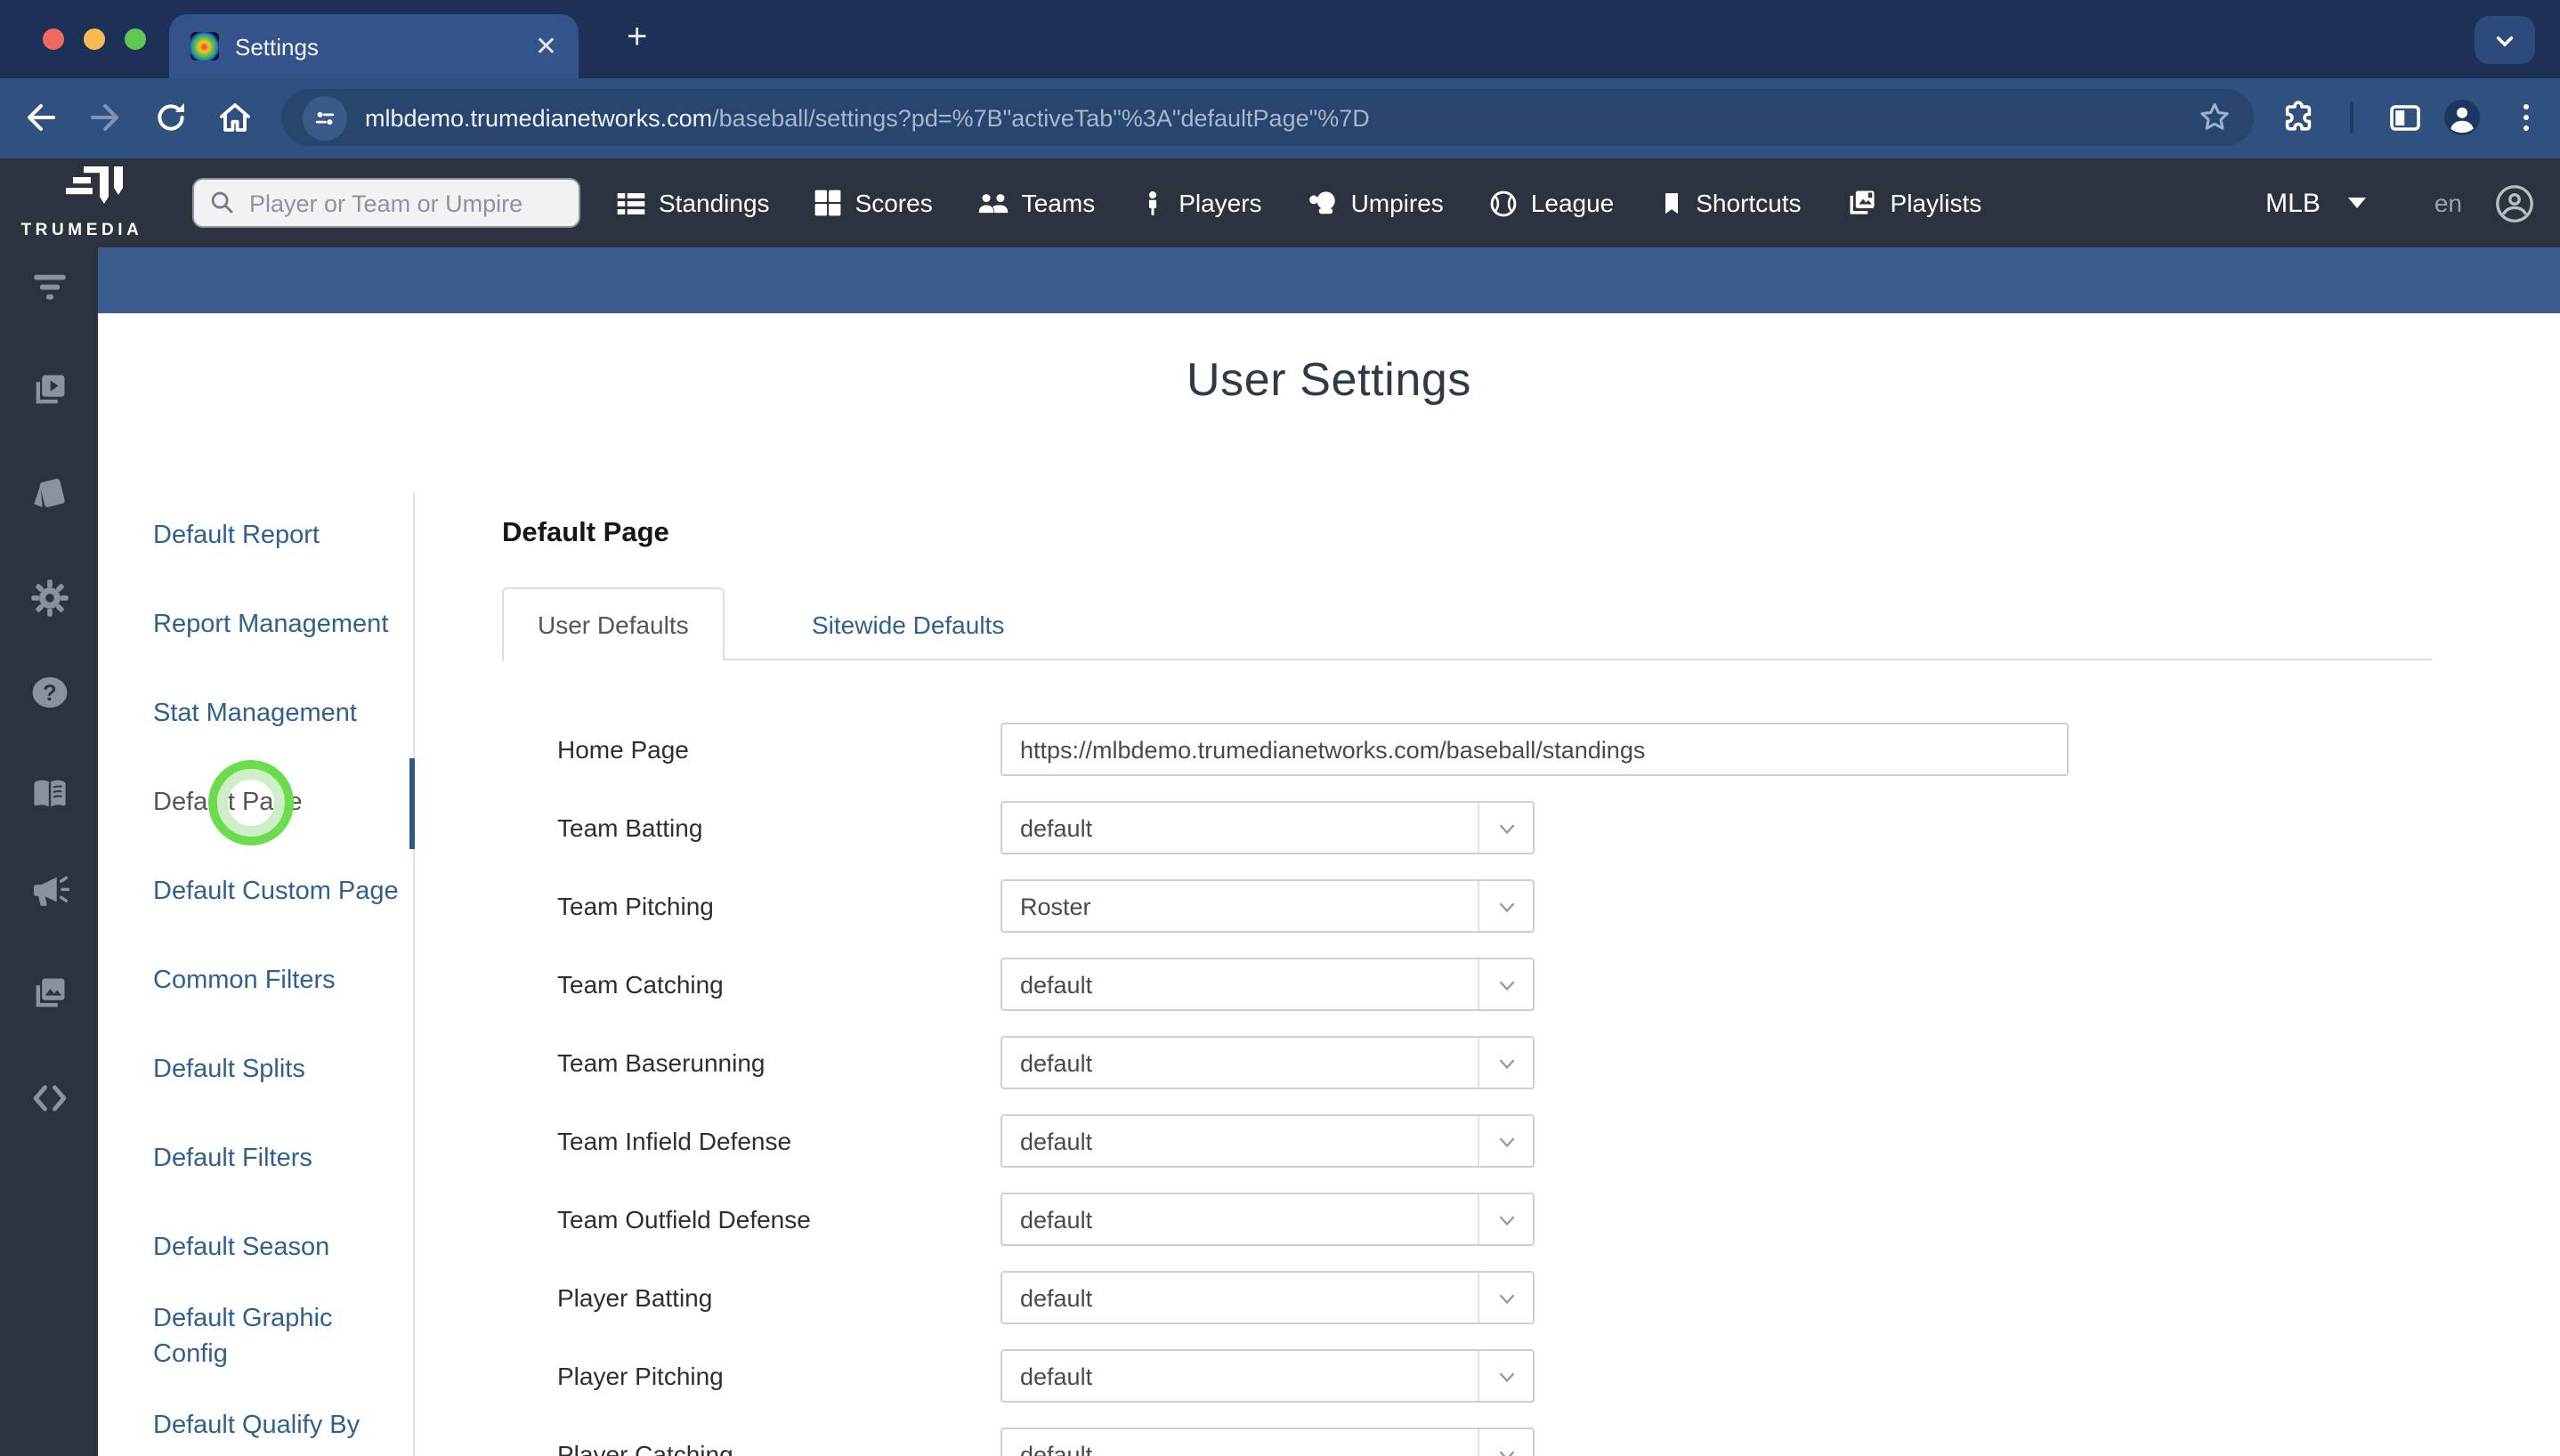 The width and height of the screenshot is (2560, 1456). Describe the element at coordinates (82, 230) in the screenshot. I see `trumedia-brand-text: TRUMEDIA` at that location.